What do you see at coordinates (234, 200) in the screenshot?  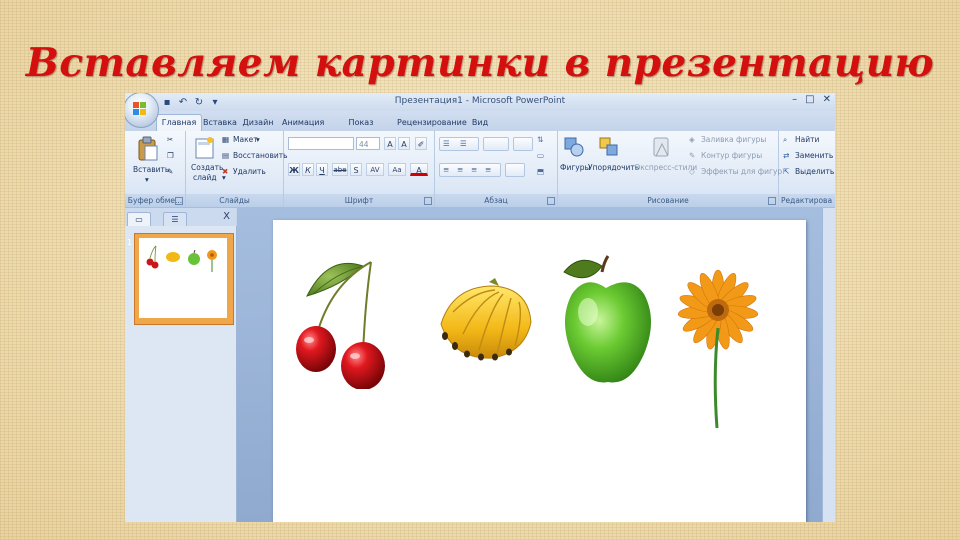 I see `group-label-slides: Слайды` at bounding box center [234, 200].